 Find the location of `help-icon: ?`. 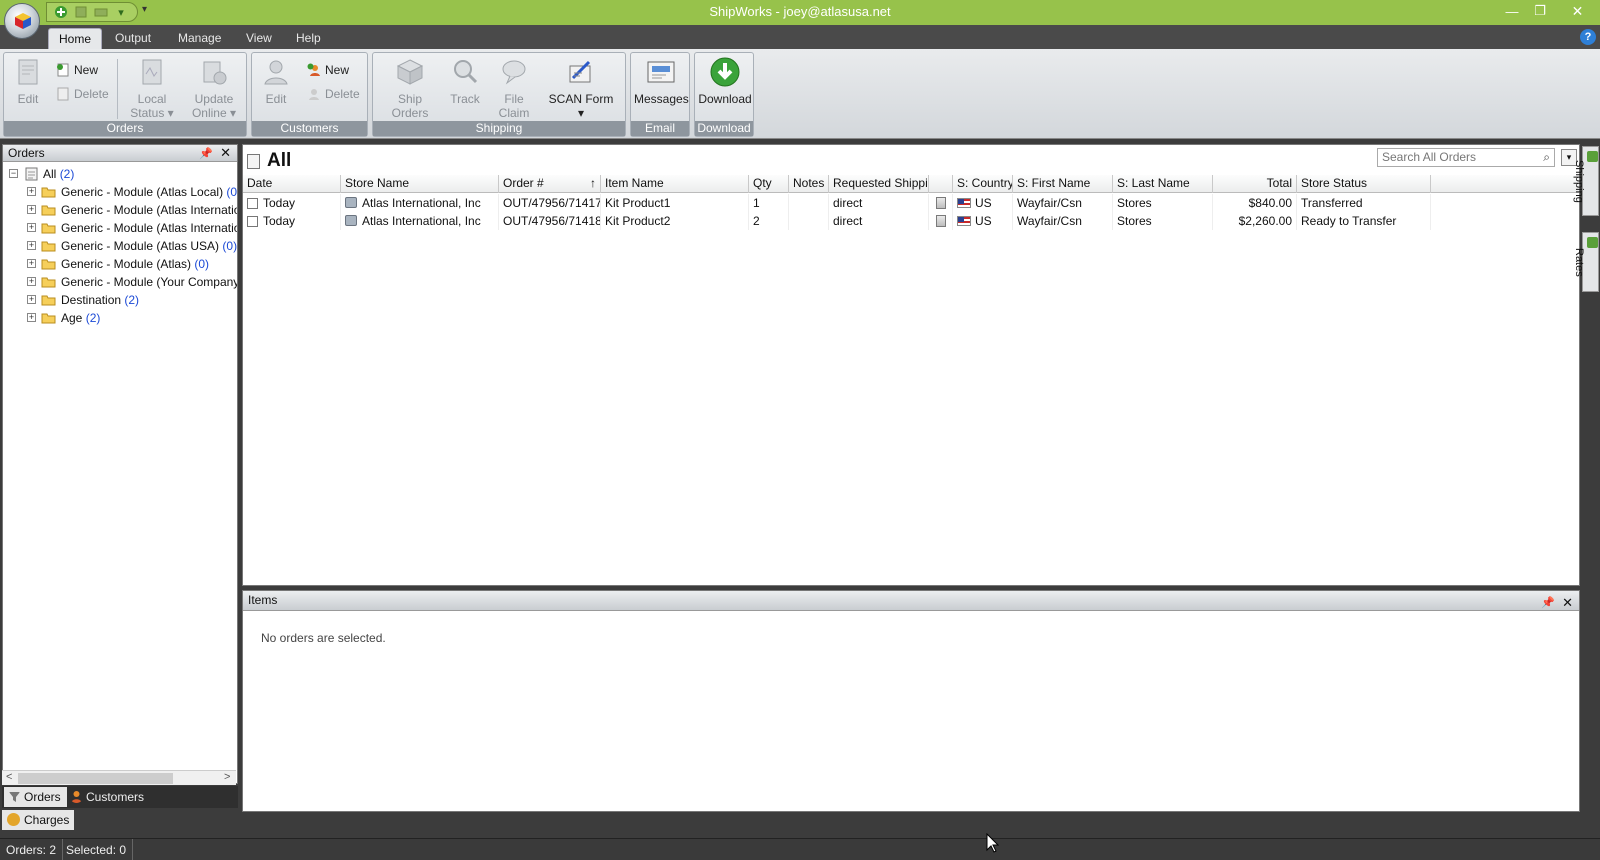

help-icon: ? is located at coordinates (1588, 37).